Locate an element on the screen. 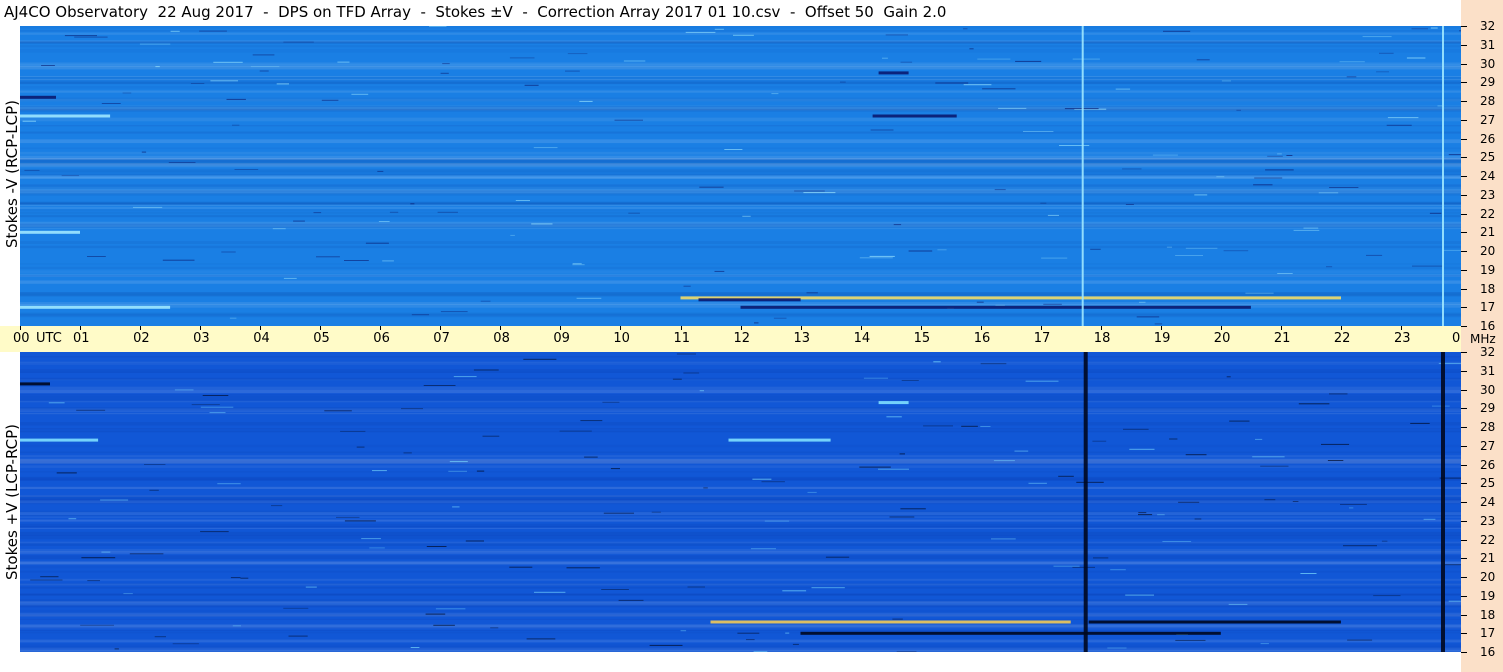 Image resolution: width=1503 pixels, height=672 pixels. top-feature-band is located at coordinates (749, 300).